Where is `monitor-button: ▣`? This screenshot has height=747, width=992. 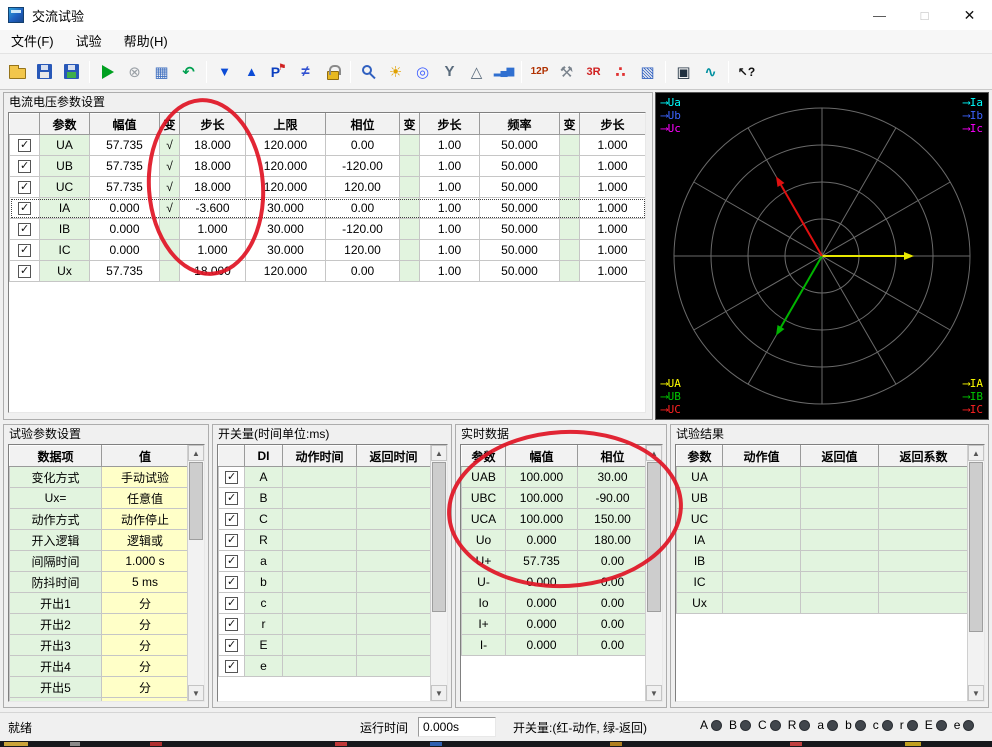
monitor-button: ▣ is located at coordinates (683, 72).